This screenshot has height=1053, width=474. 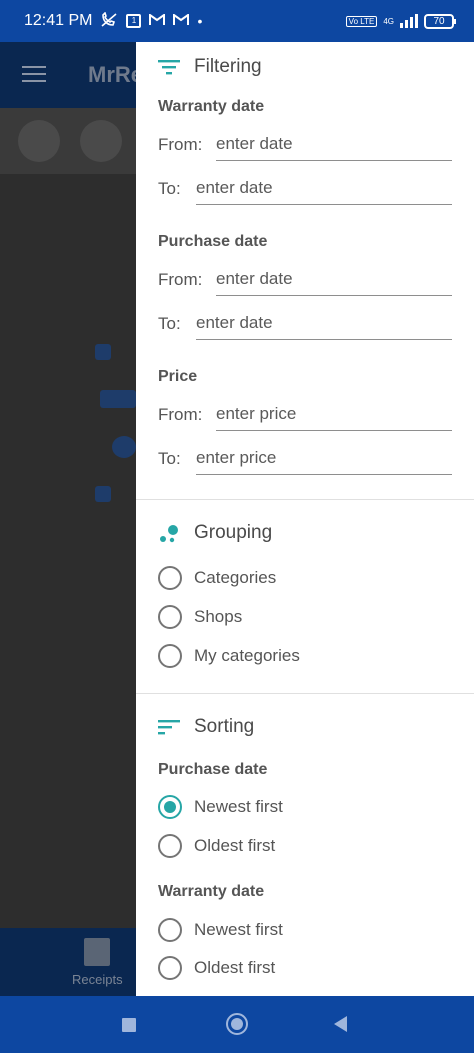 I want to click on grouping-header: Grouping, so click(x=215, y=533).